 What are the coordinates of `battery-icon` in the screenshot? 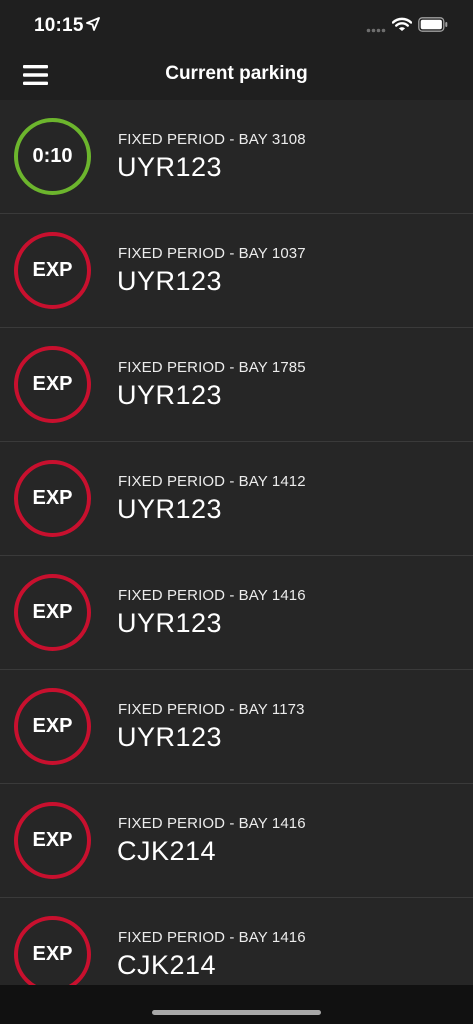 It's located at (433, 24).